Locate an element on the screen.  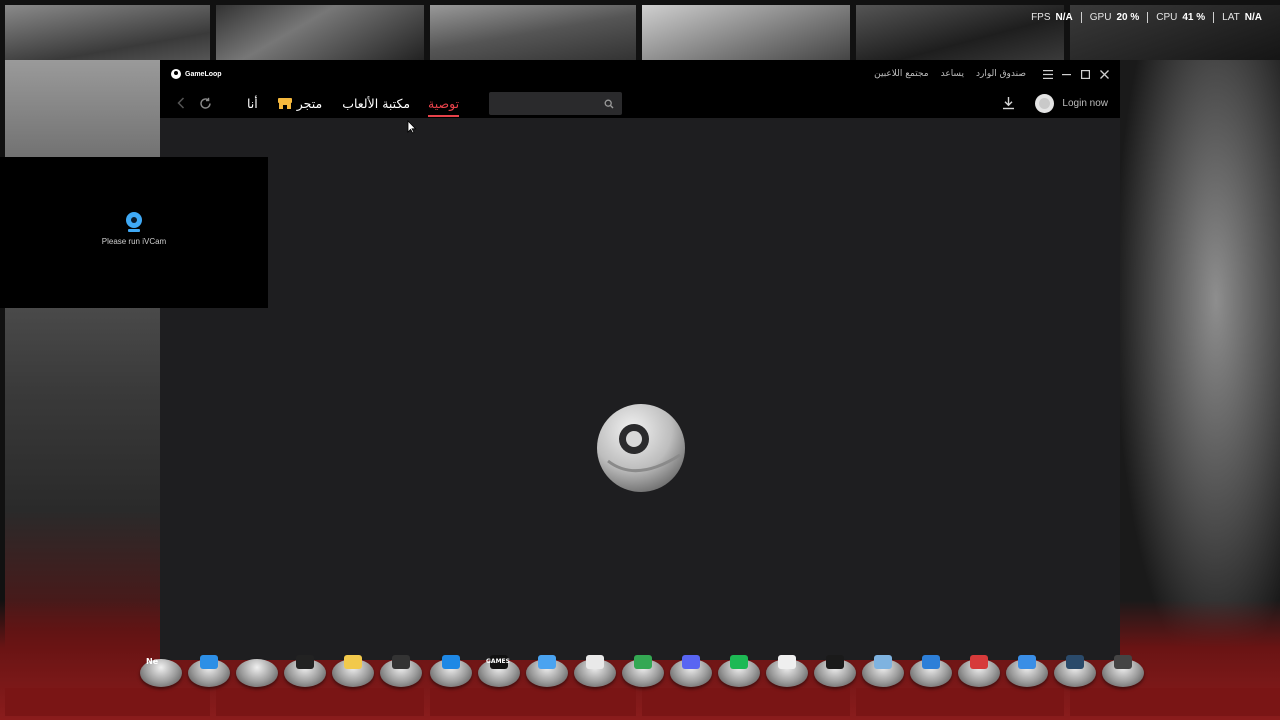
refresh-button is located at coordinates (205, 103).